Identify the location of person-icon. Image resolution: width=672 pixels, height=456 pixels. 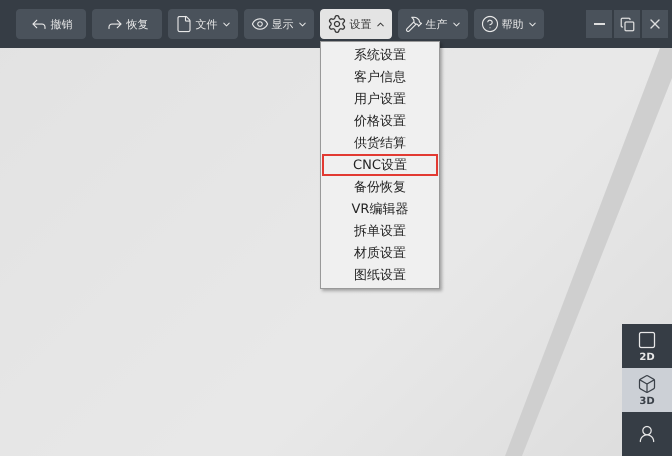
(647, 434).